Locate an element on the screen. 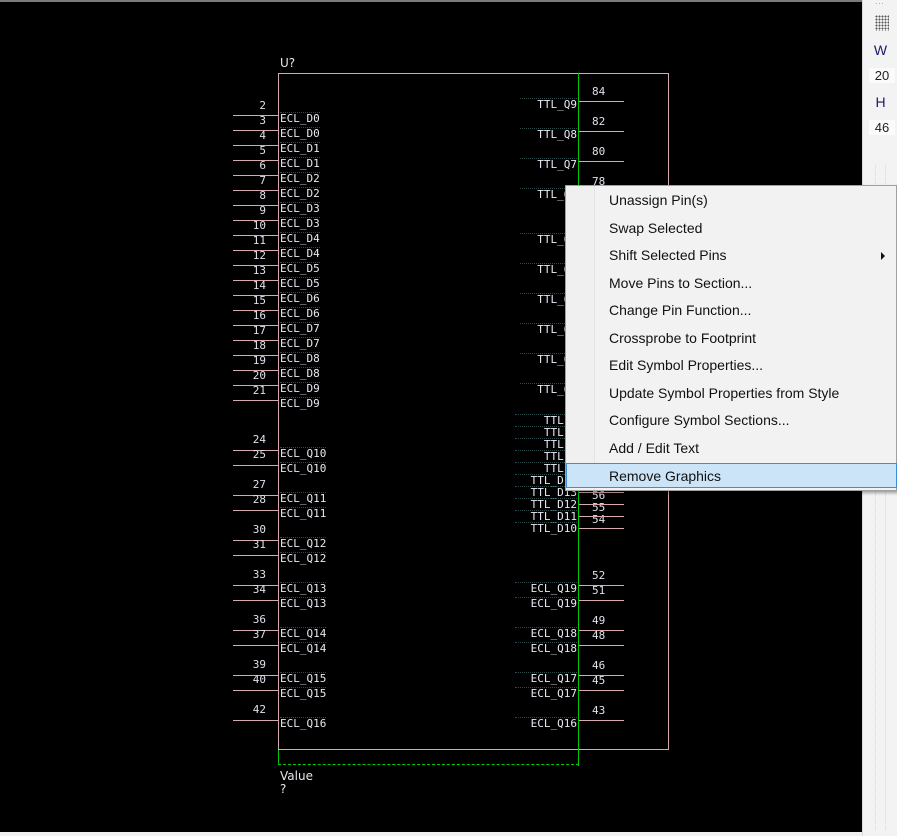  width-value: 20 is located at coordinates (882, 75).